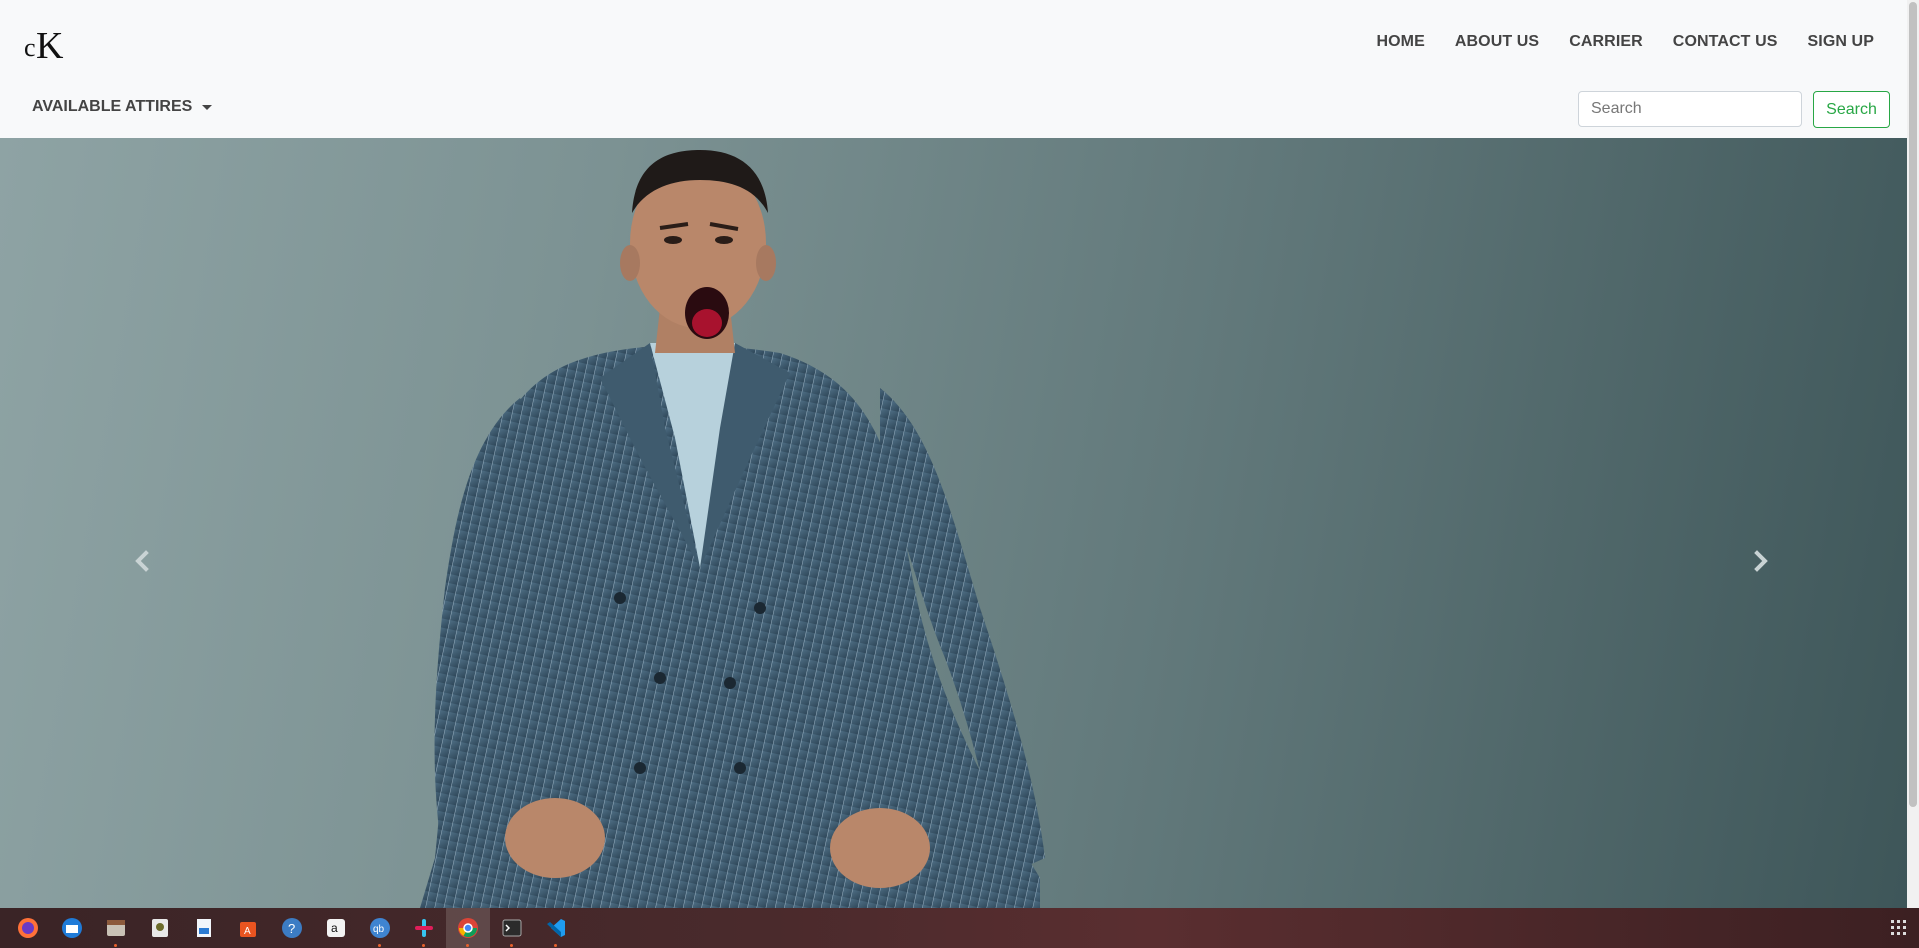  I want to click on carousel-prev-button, so click(143, 561).